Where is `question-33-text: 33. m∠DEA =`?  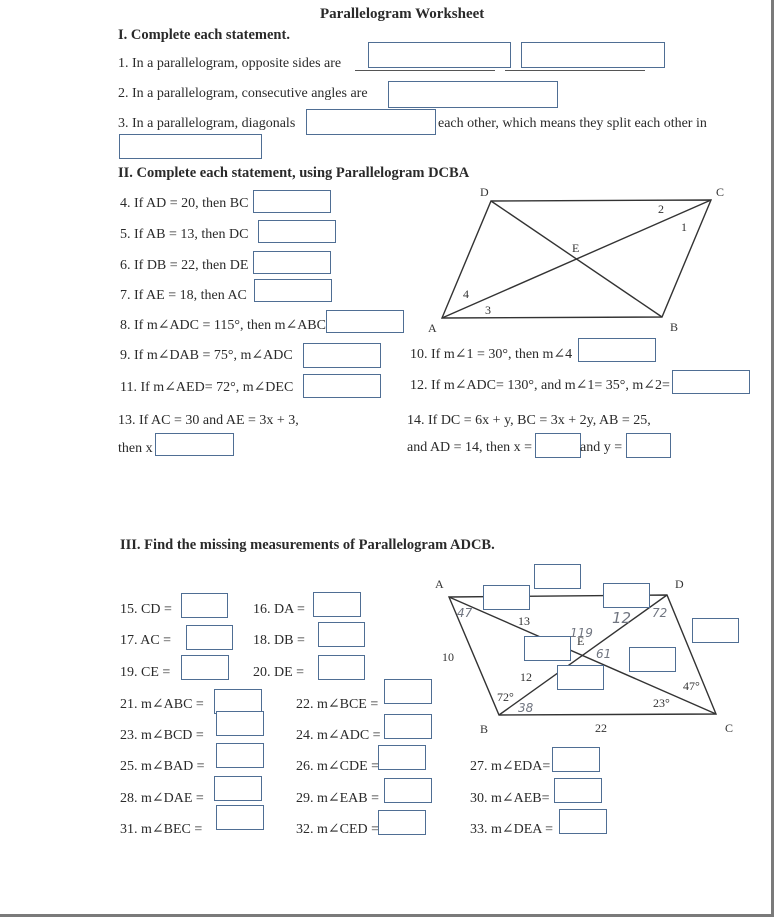
question-33-text: 33. m∠DEA = is located at coordinates (512, 829).